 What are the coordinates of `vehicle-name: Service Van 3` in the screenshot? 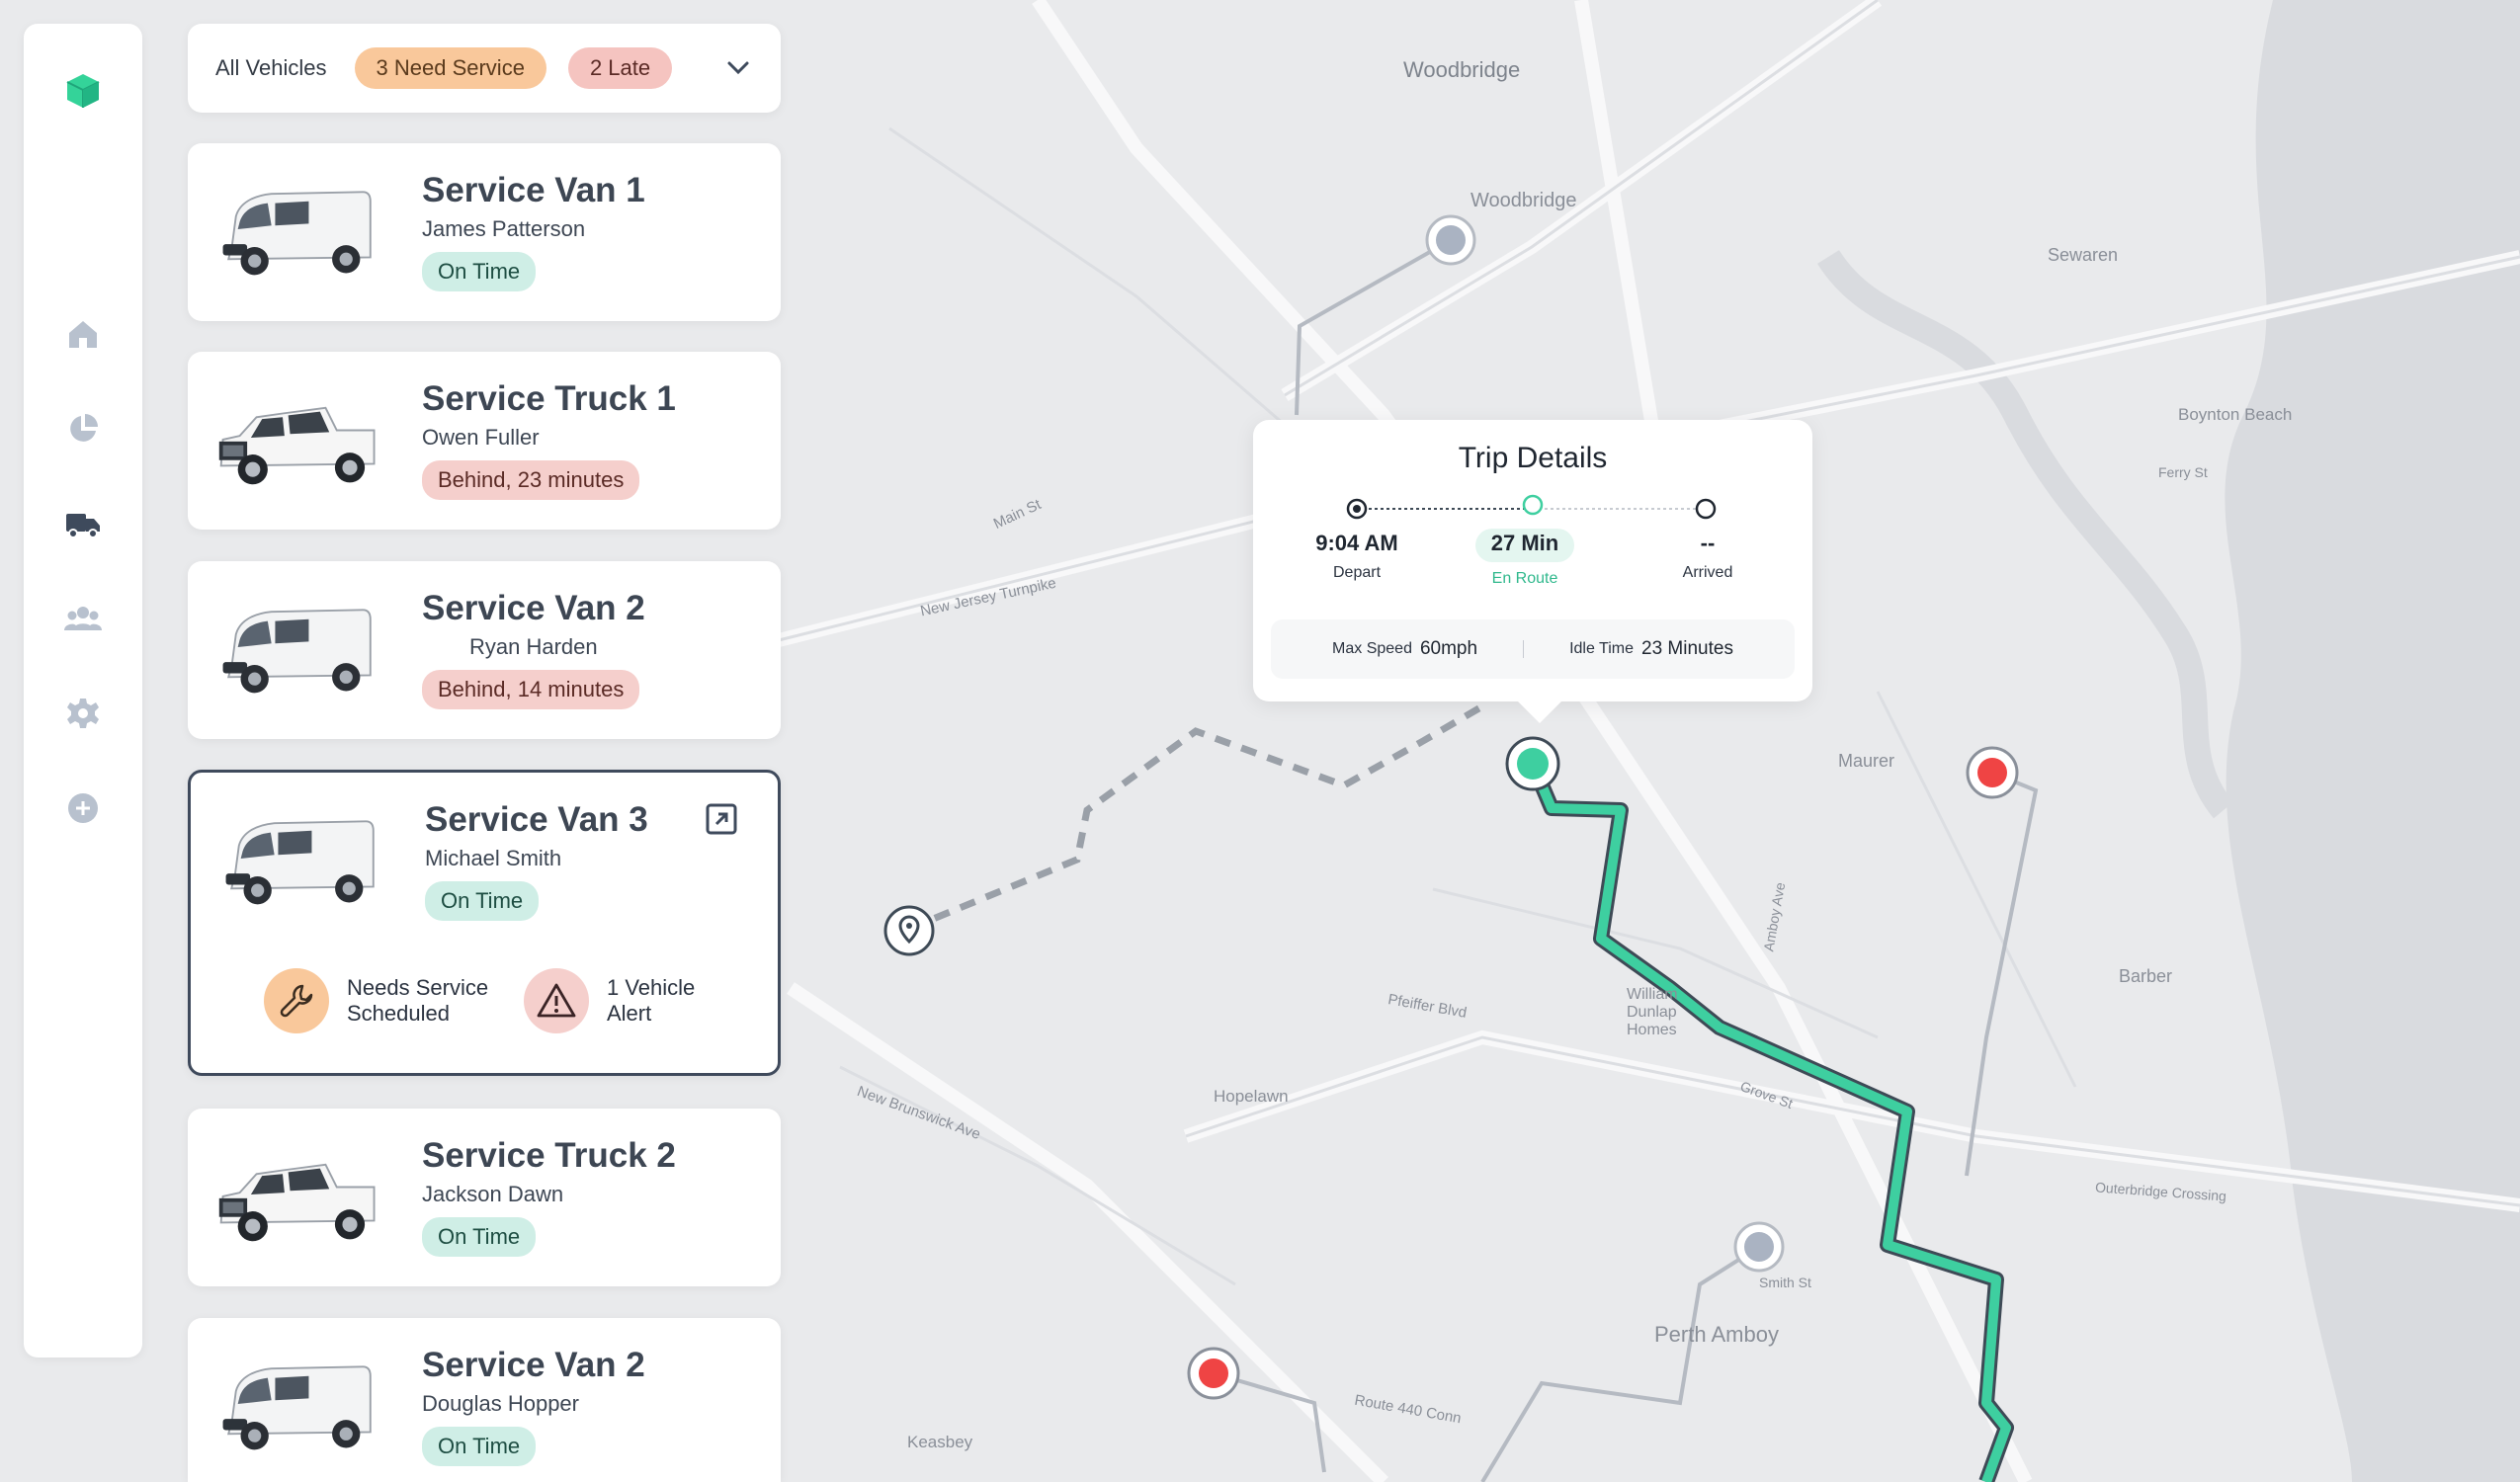 It's located at (536, 819).